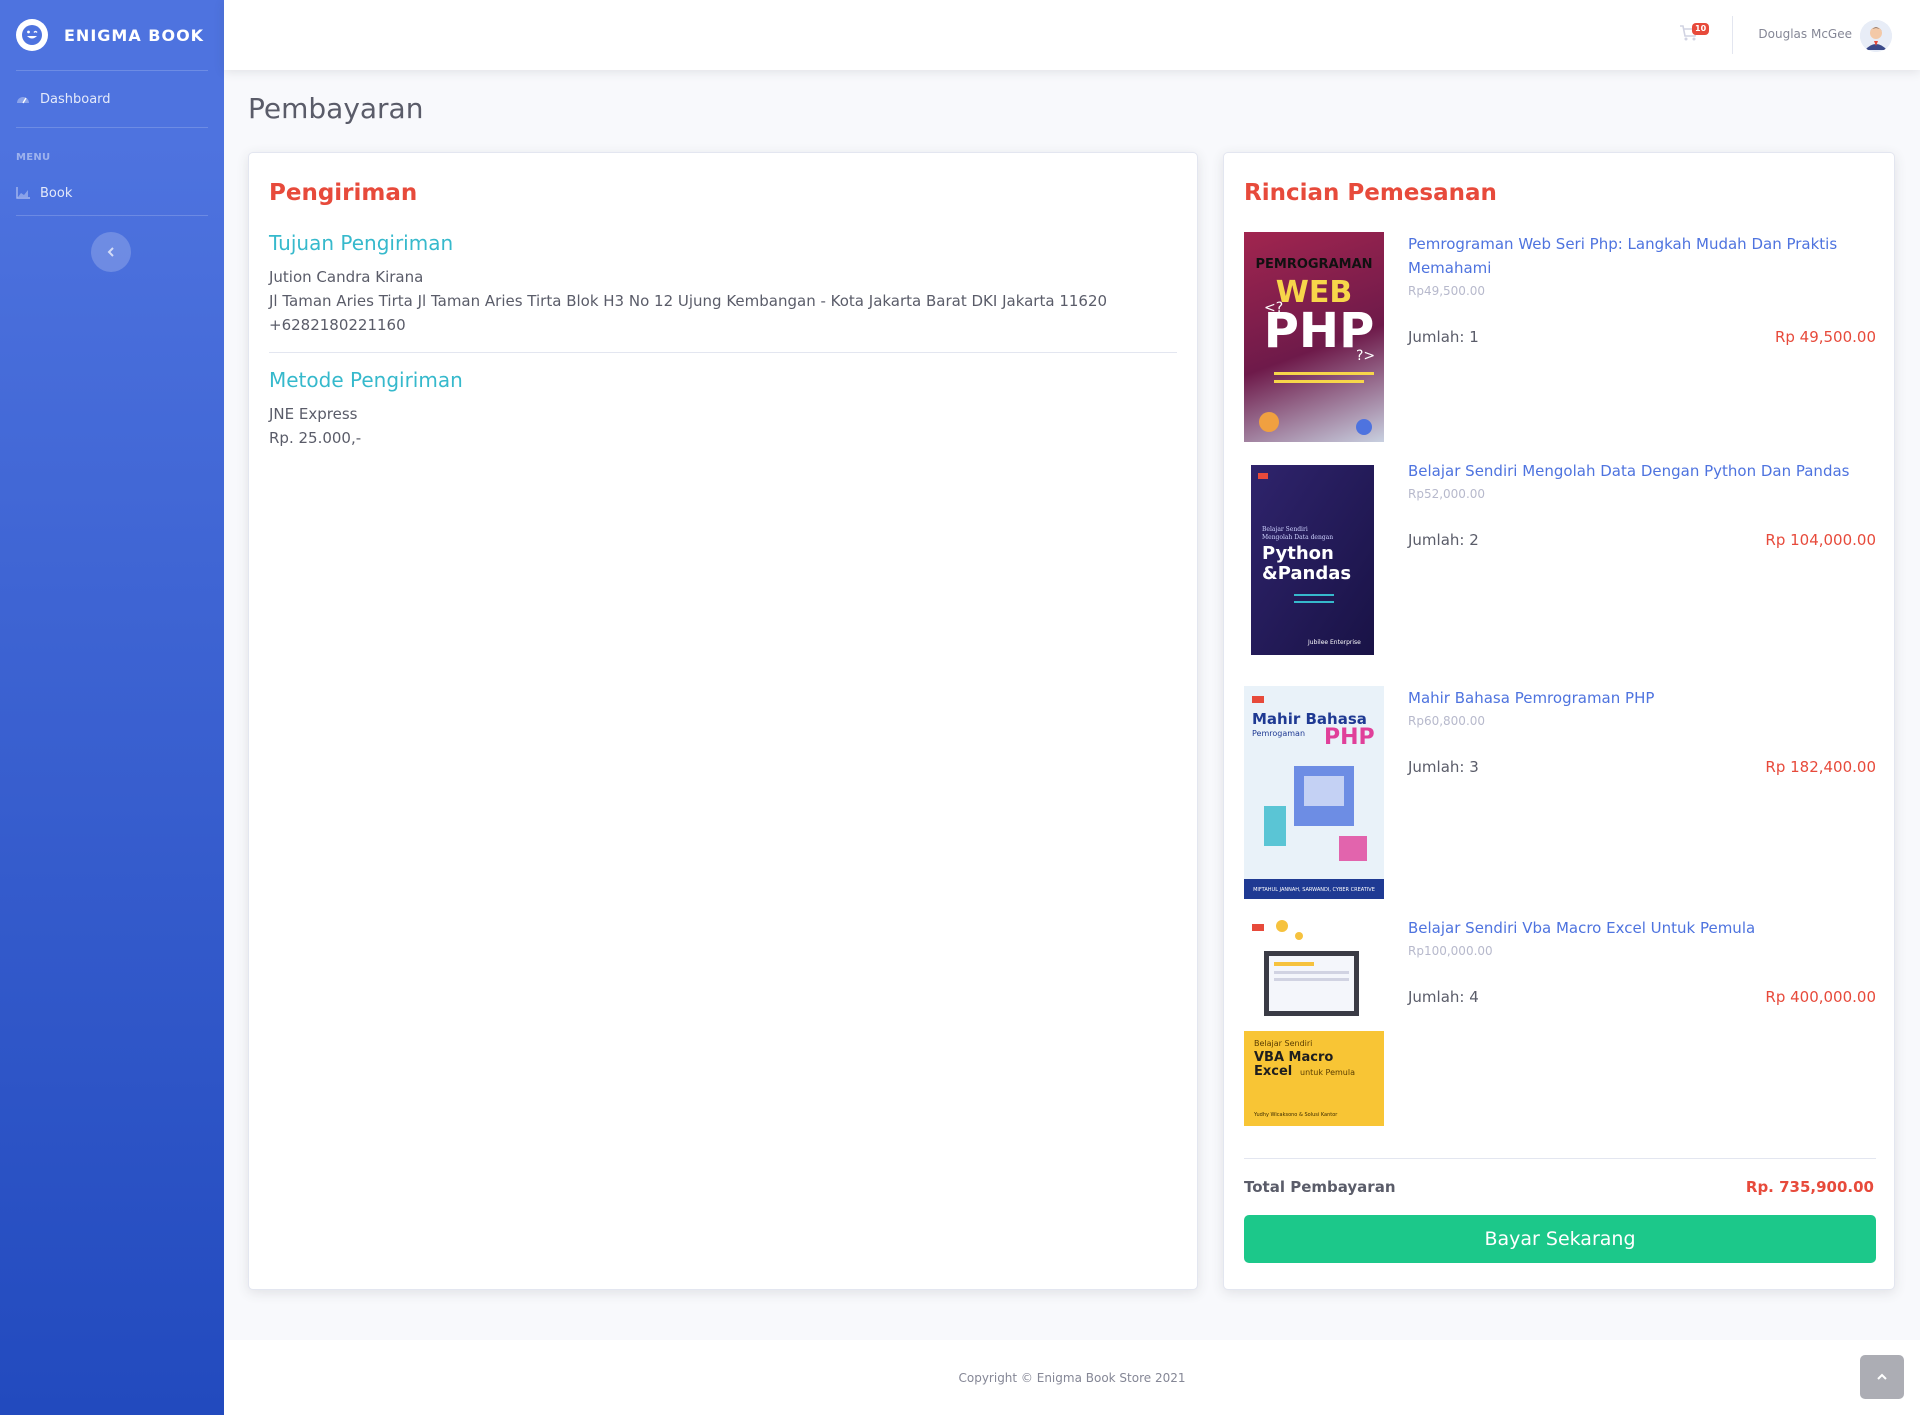 Image resolution: width=1920 pixels, height=1415 pixels. Describe the element at coordinates (1820, 767) in the screenshot. I see `book-subtotal: Rp 182,400.00` at that location.